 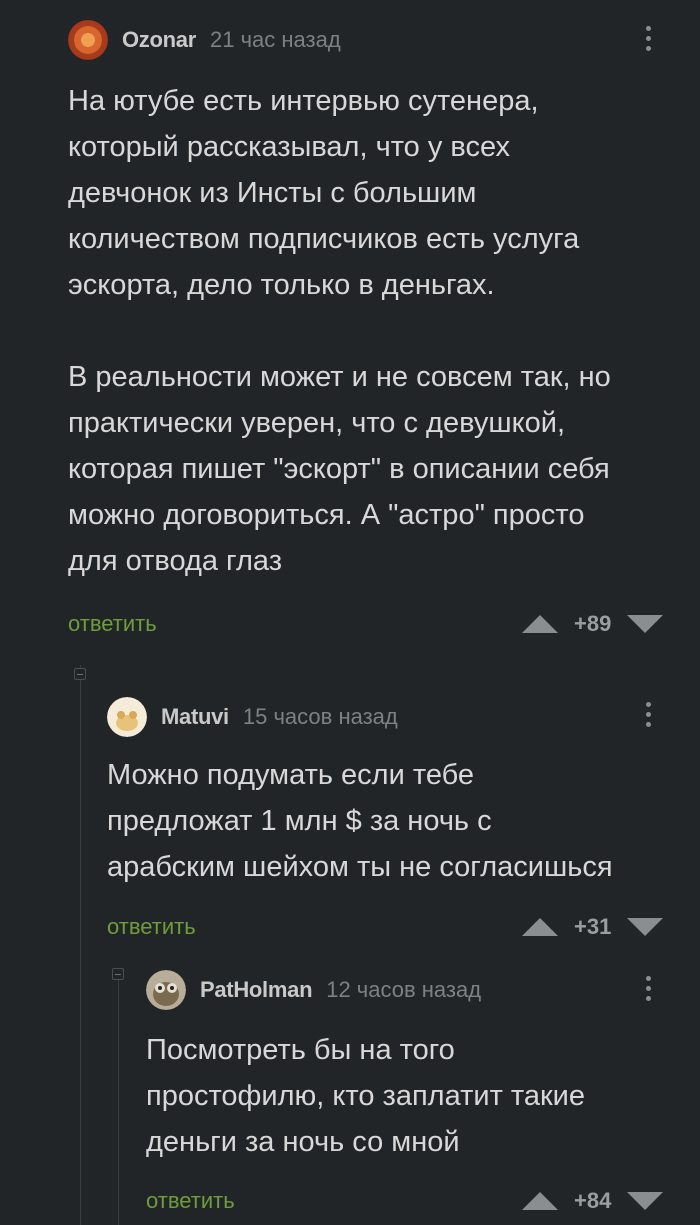 What do you see at coordinates (593, 623) in the screenshot?
I see `score: +89` at bounding box center [593, 623].